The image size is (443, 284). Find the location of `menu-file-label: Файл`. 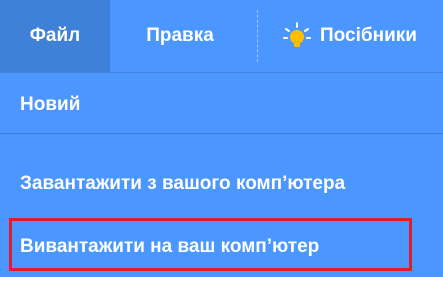

menu-file-label: Файл is located at coordinates (55, 35).